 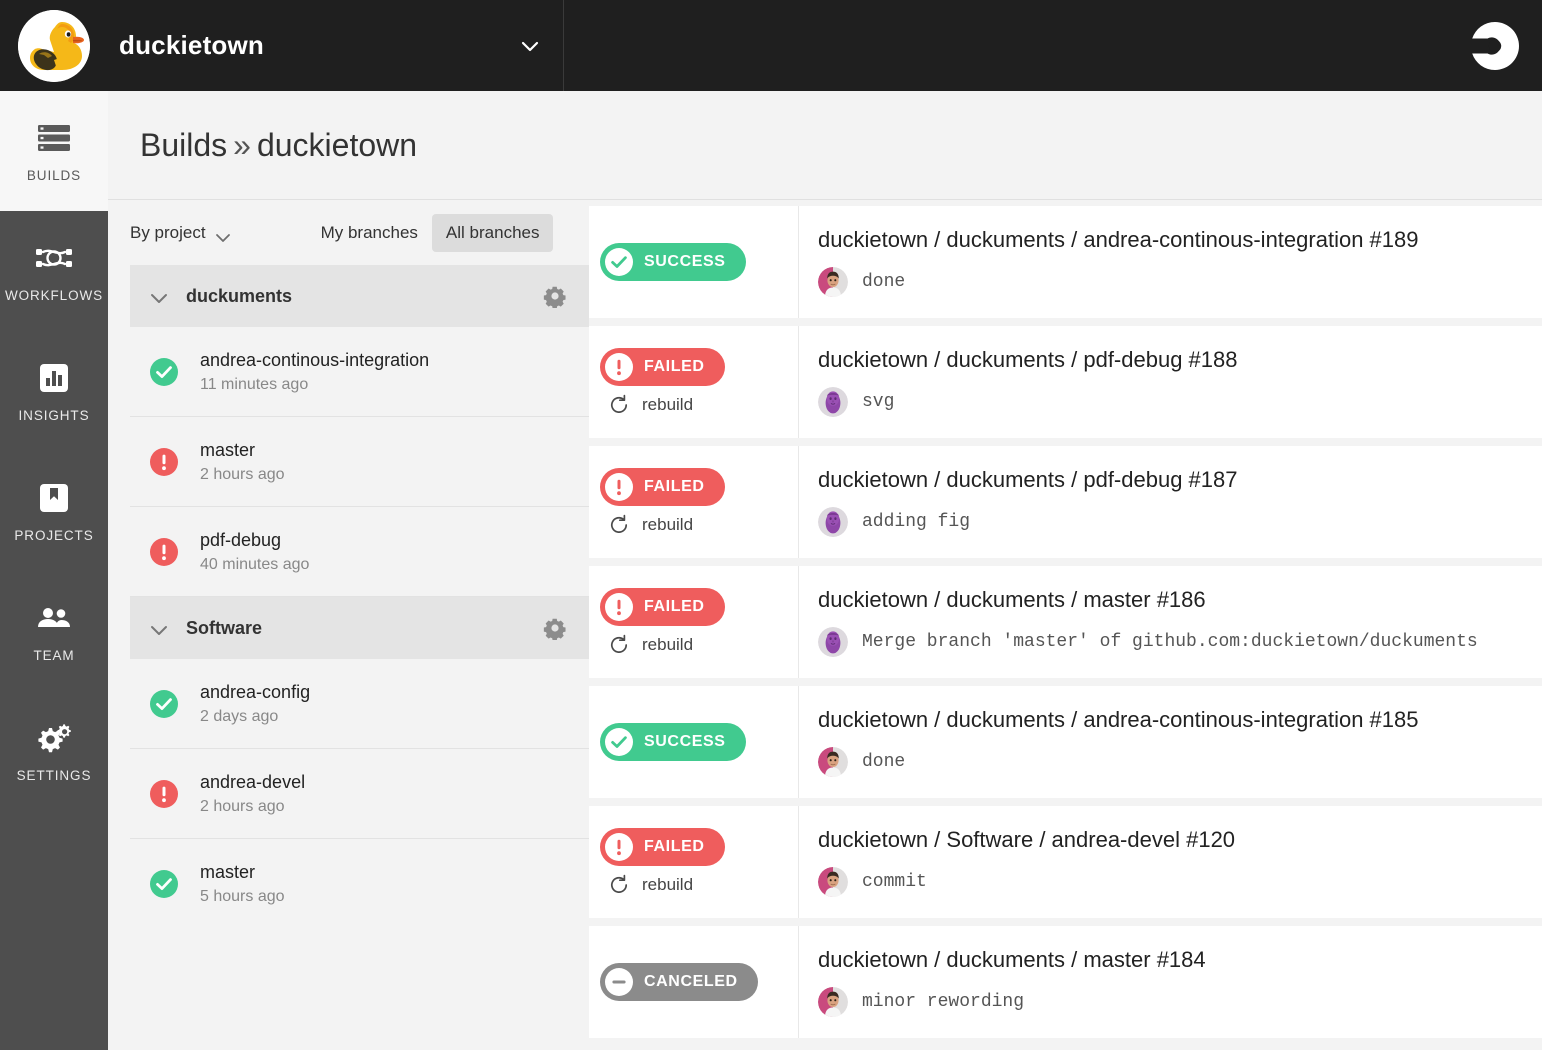 What do you see at coordinates (1180, 522) in the screenshot?
I see `build-commit: adding fig` at bounding box center [1180, 522].